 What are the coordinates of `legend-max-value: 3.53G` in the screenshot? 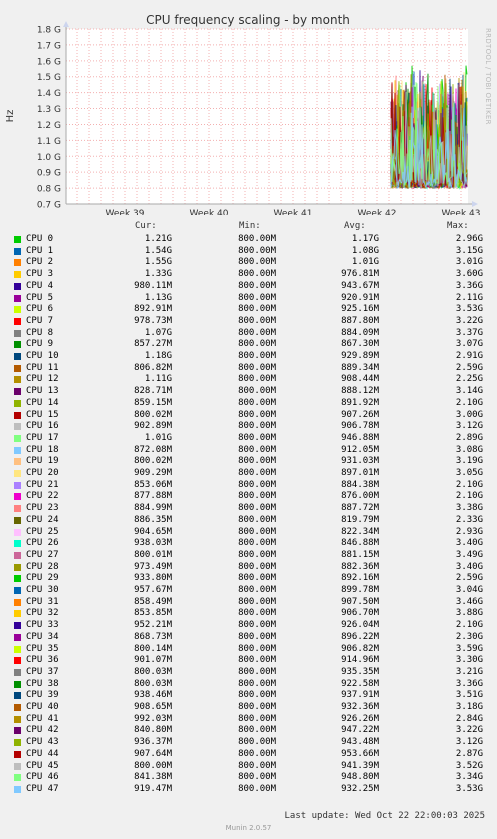 It's located at (469, 309).